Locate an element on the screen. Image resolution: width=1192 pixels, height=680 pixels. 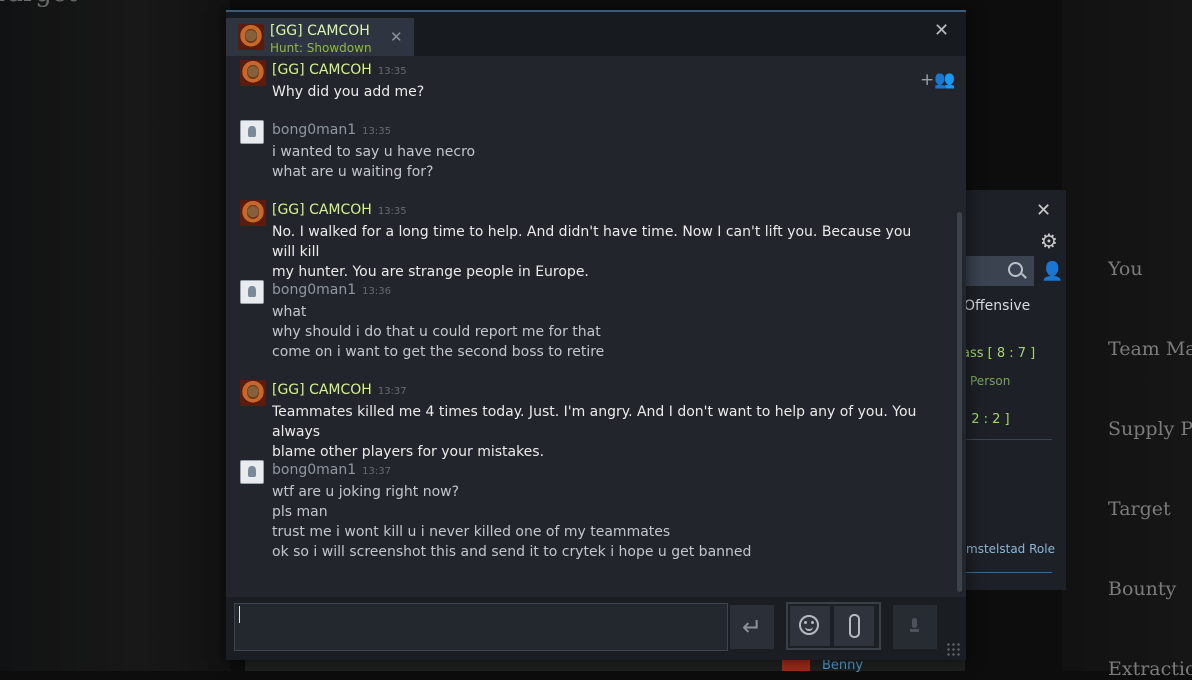
chat-tab: [GG] CAMCOH Hunt: Showdown ✕ is located at coordinates (320, 37).